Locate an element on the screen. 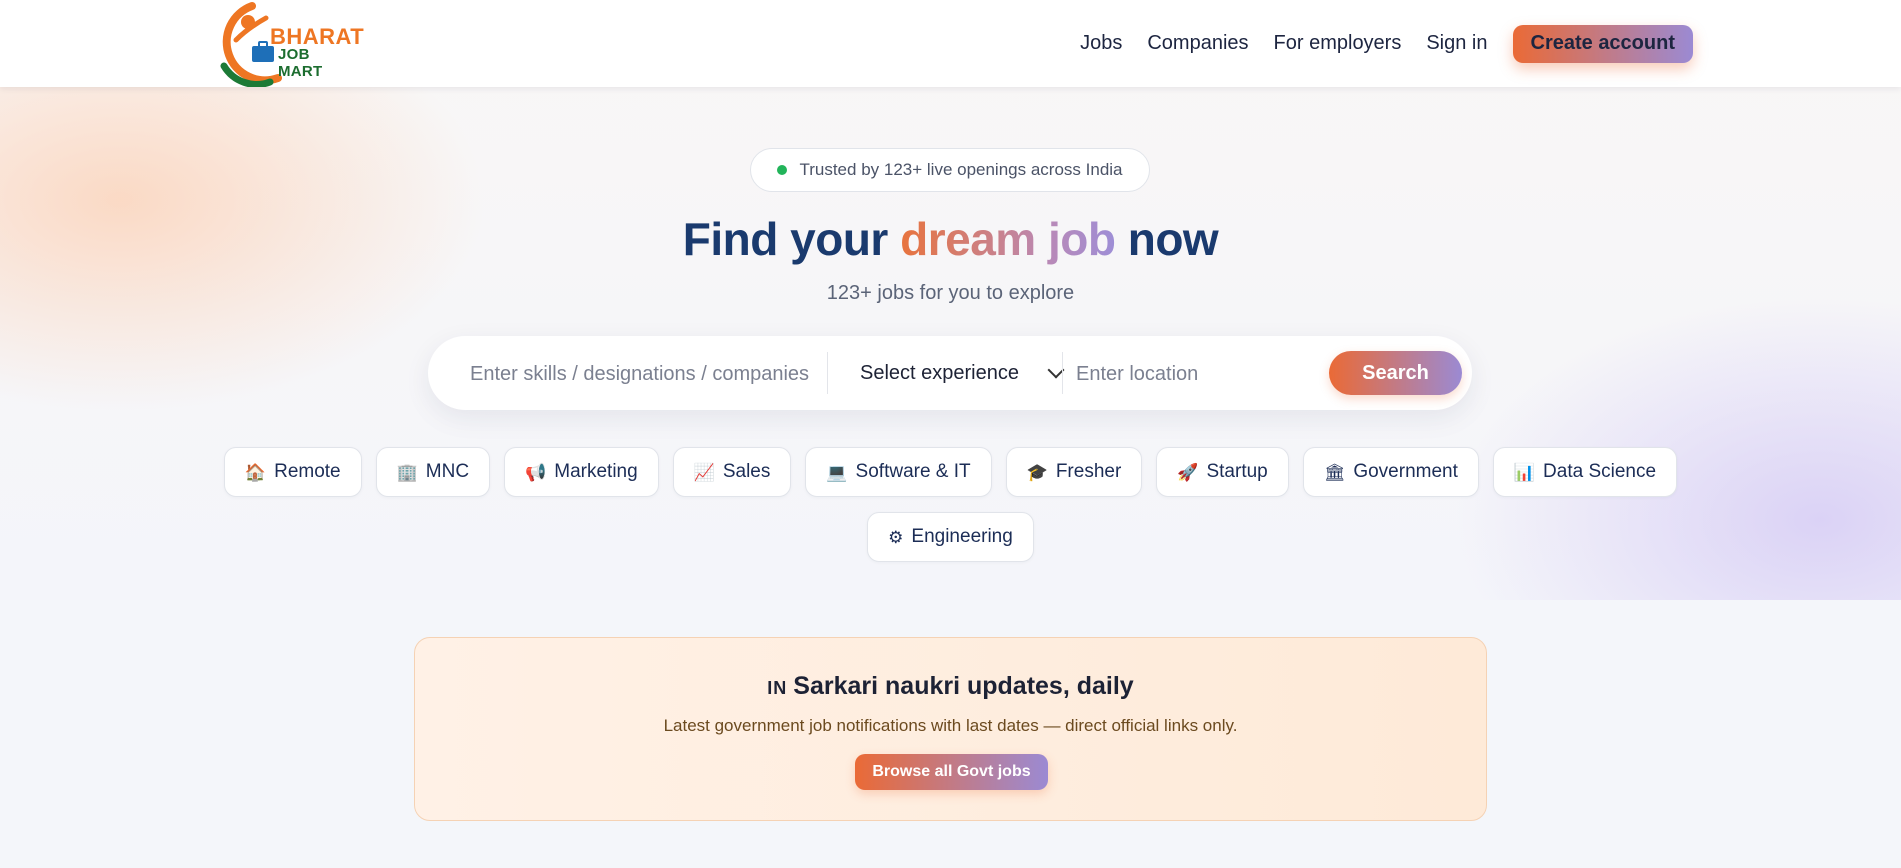 The image size is (1901, 868). create-account-button: Create account is located at coordinates (1602, 43).